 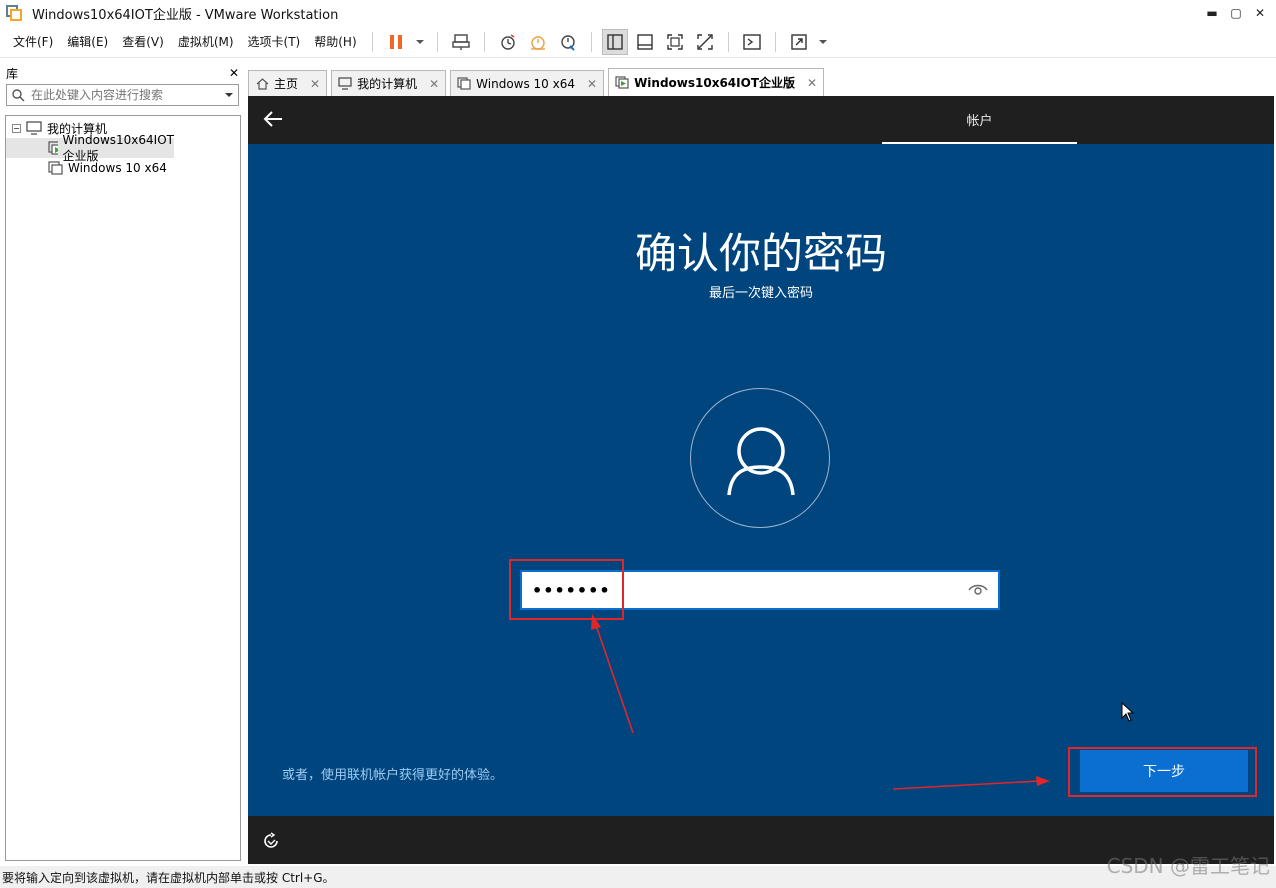 I want to click on status-text: 要将输入定向到该虚拟机，请在虚拟机内部单击或按 Ctrl+G。, so click(x=168, y=877).